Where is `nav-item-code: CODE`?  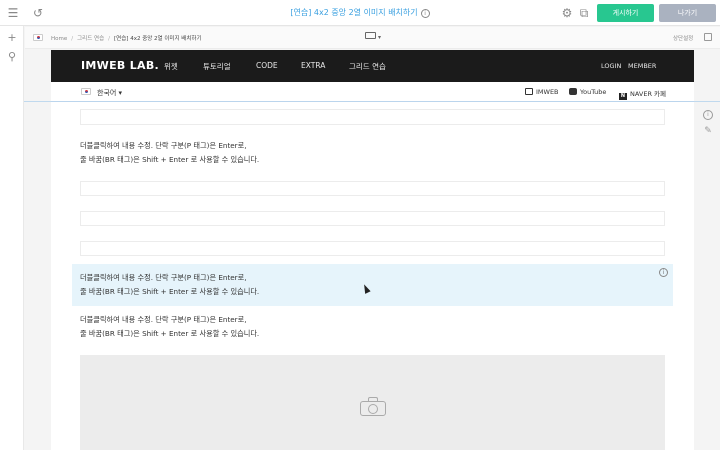 nav-item-code: CODE is located at coordinates (267, 65).